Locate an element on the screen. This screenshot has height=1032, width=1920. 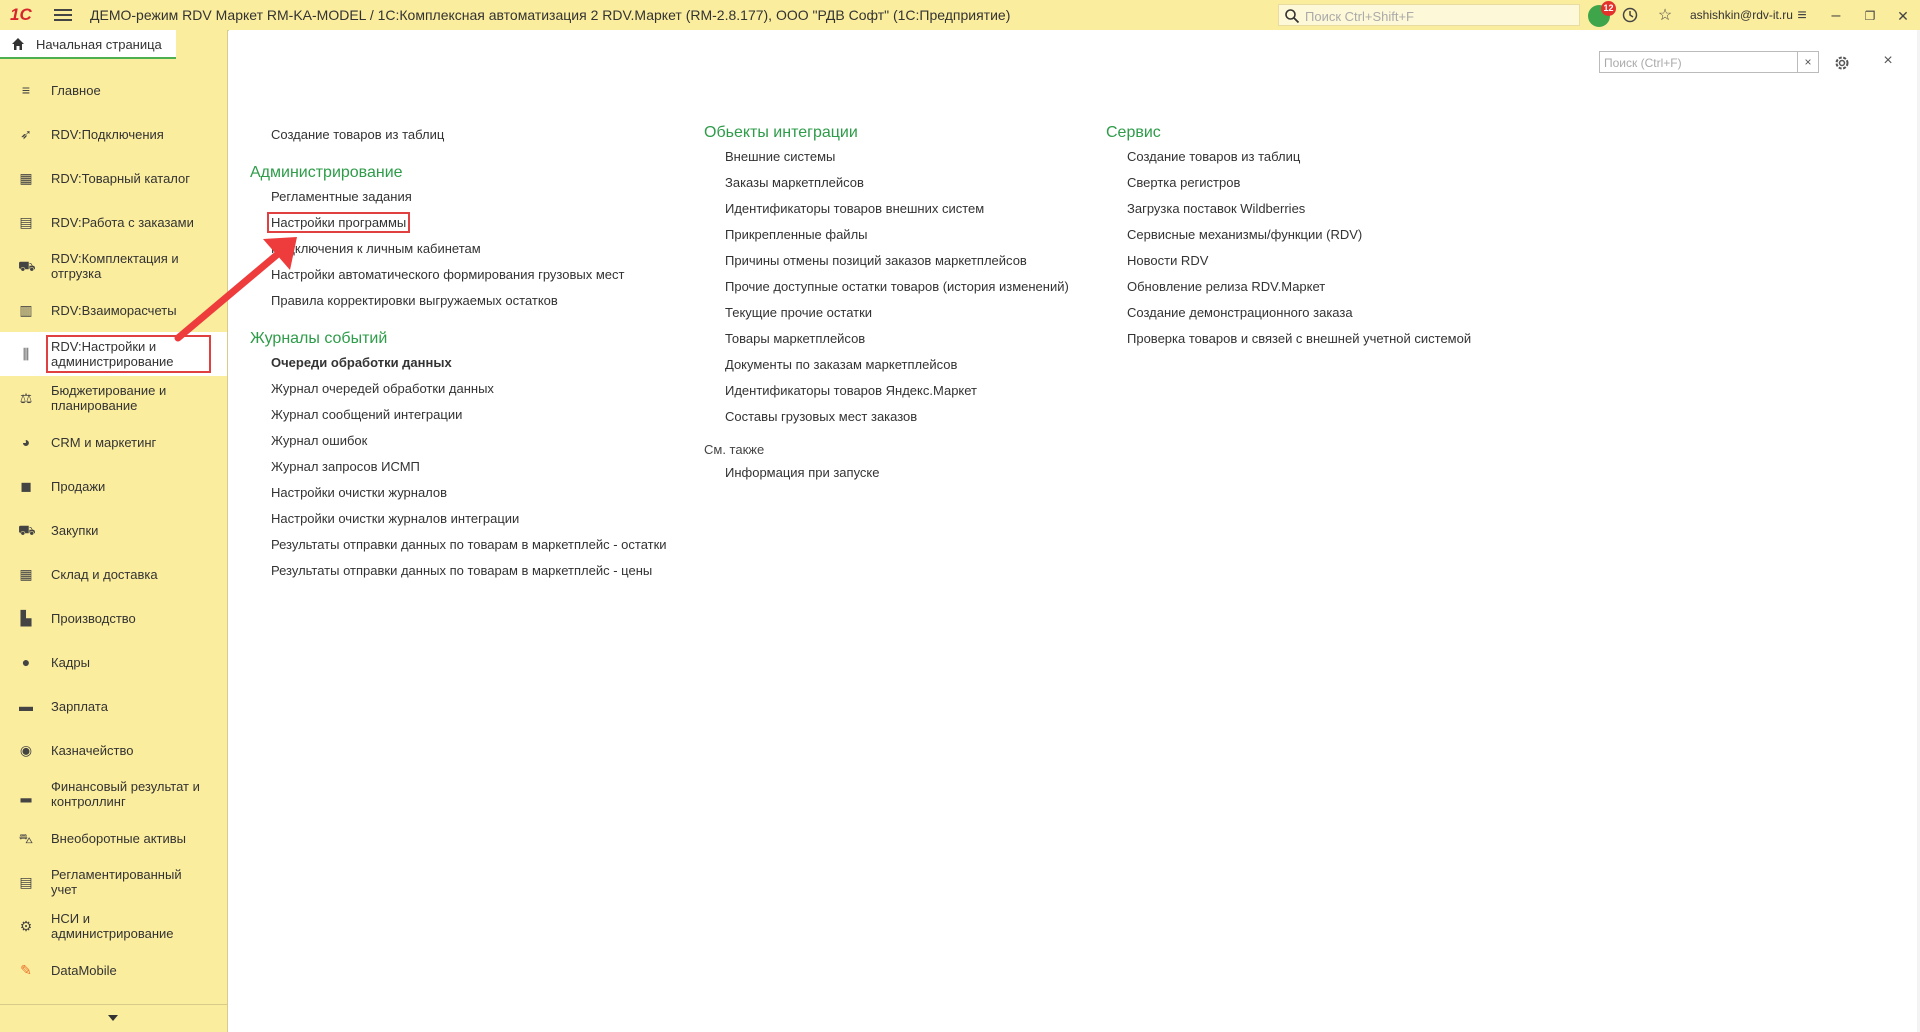
sidebar-item: ▂ Финансовый результат и контроллинг is located at coordinates (113, 794).